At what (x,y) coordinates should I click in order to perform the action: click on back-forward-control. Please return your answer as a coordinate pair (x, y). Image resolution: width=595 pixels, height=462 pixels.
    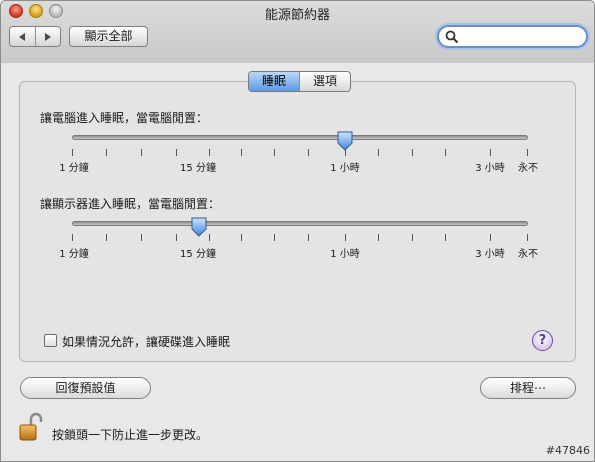
    Looking at the image, I should click on (35, 36).